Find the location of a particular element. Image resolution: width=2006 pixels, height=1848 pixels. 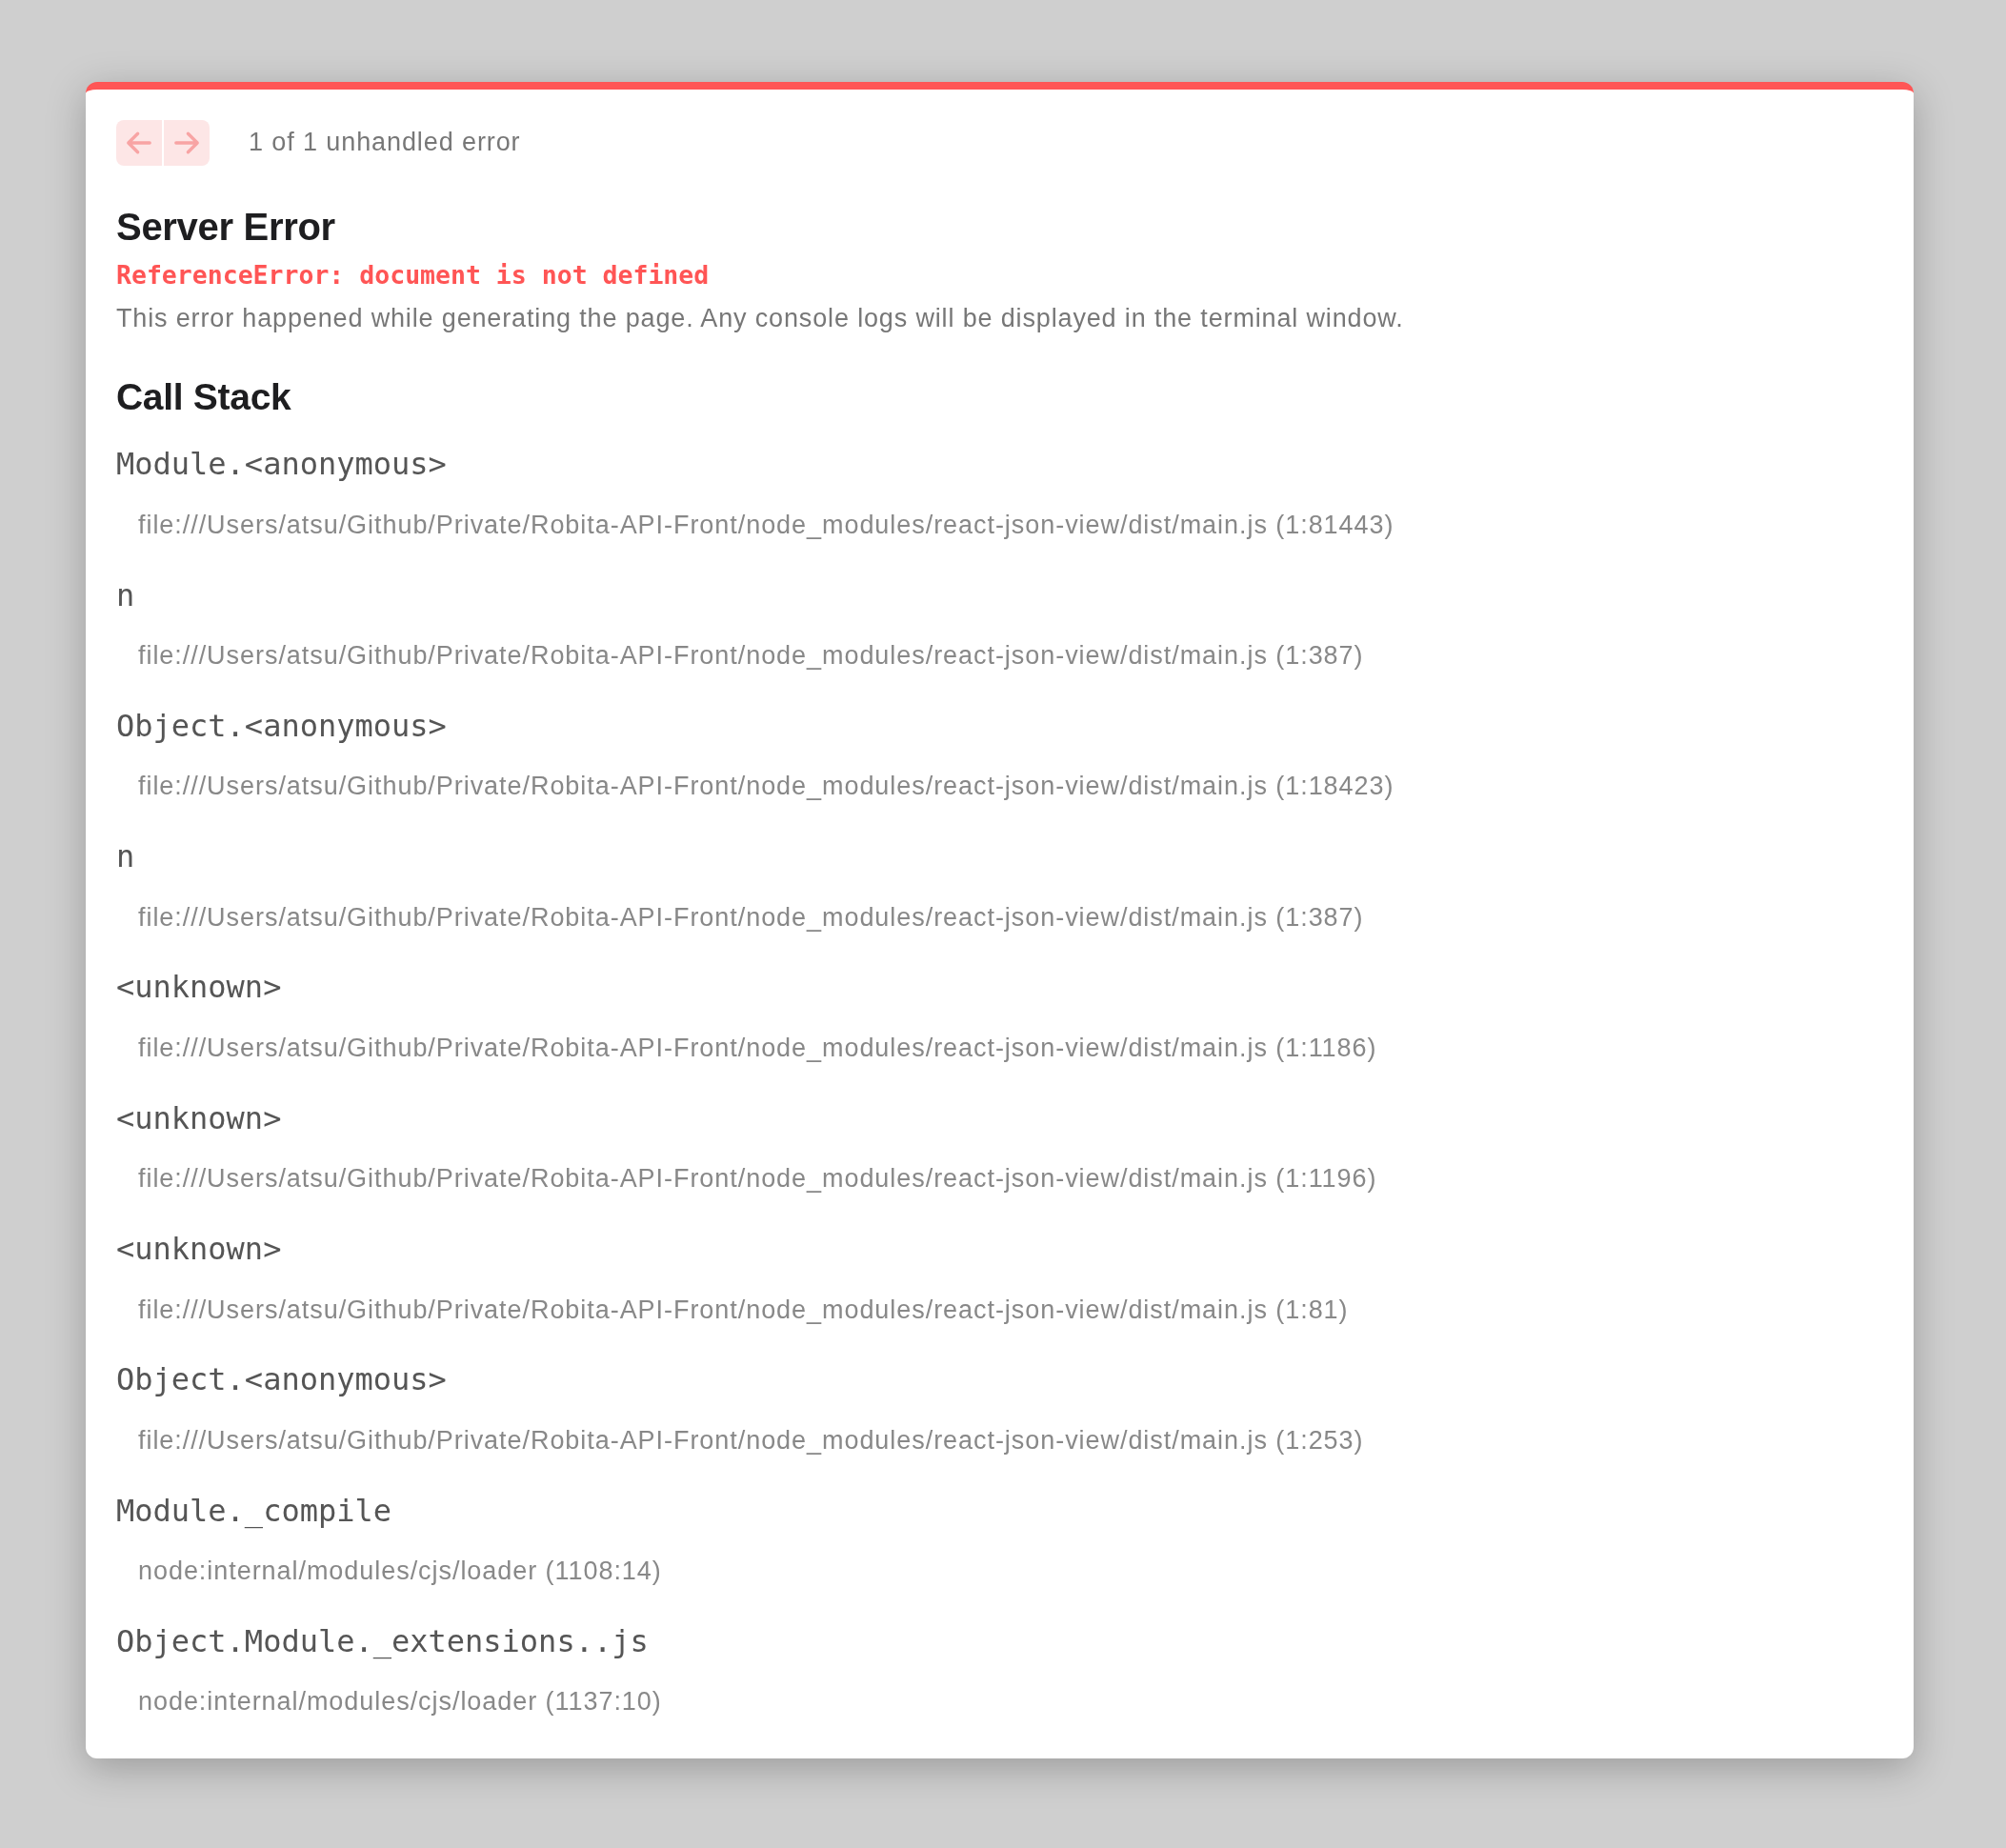

stack-frame-function: Module._compile is located at coordinates (253, 1511).